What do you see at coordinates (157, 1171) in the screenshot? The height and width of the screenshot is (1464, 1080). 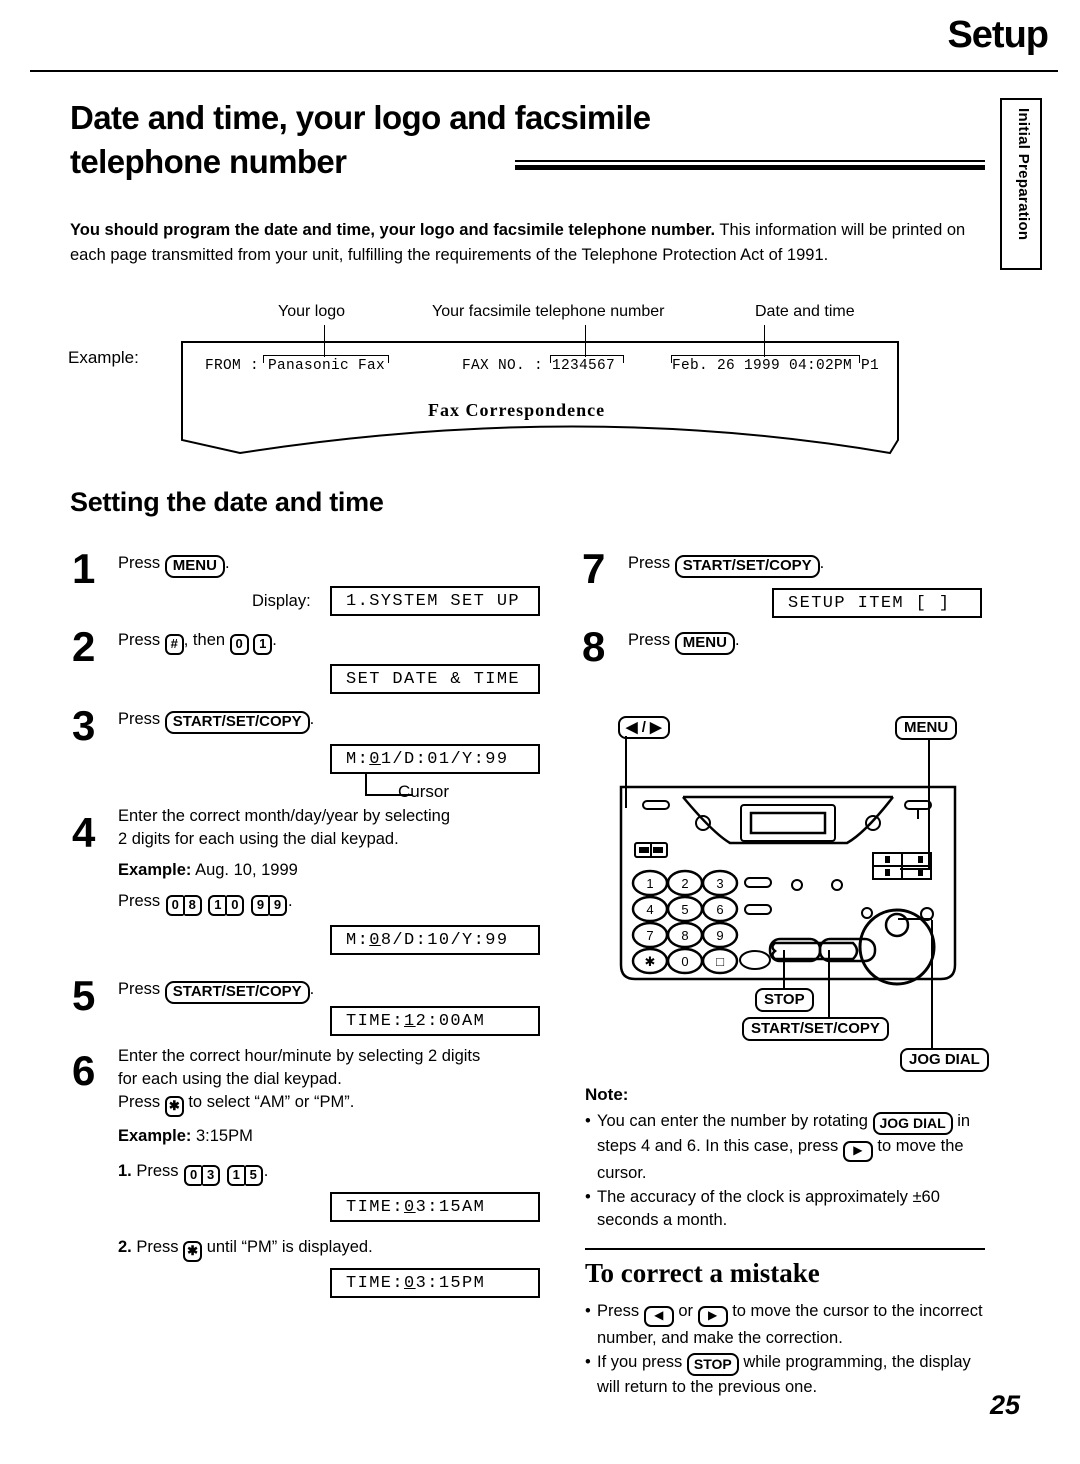 I see `step6-sub1-press: Press` at bounding box center [157, 1171].